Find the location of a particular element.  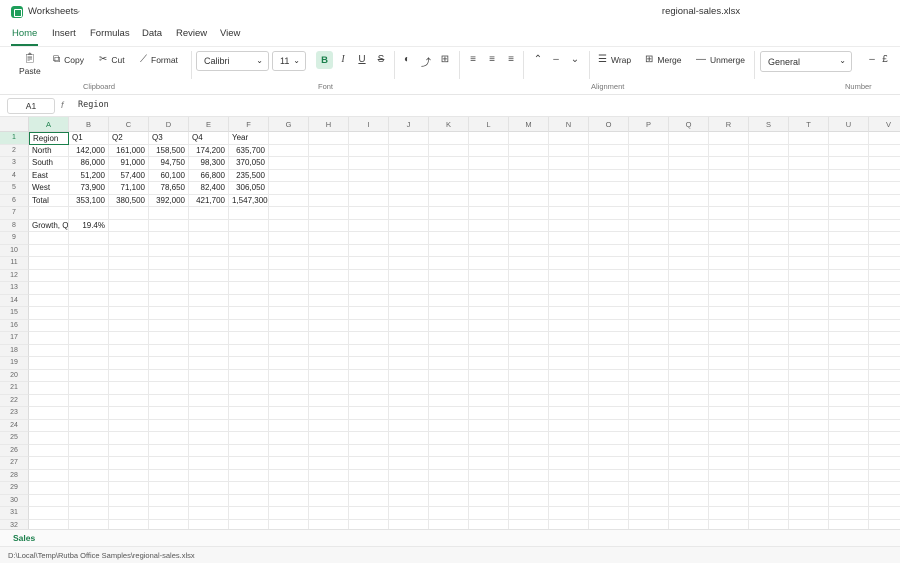

cell: 78,650 is located at coordinates (169, 188).